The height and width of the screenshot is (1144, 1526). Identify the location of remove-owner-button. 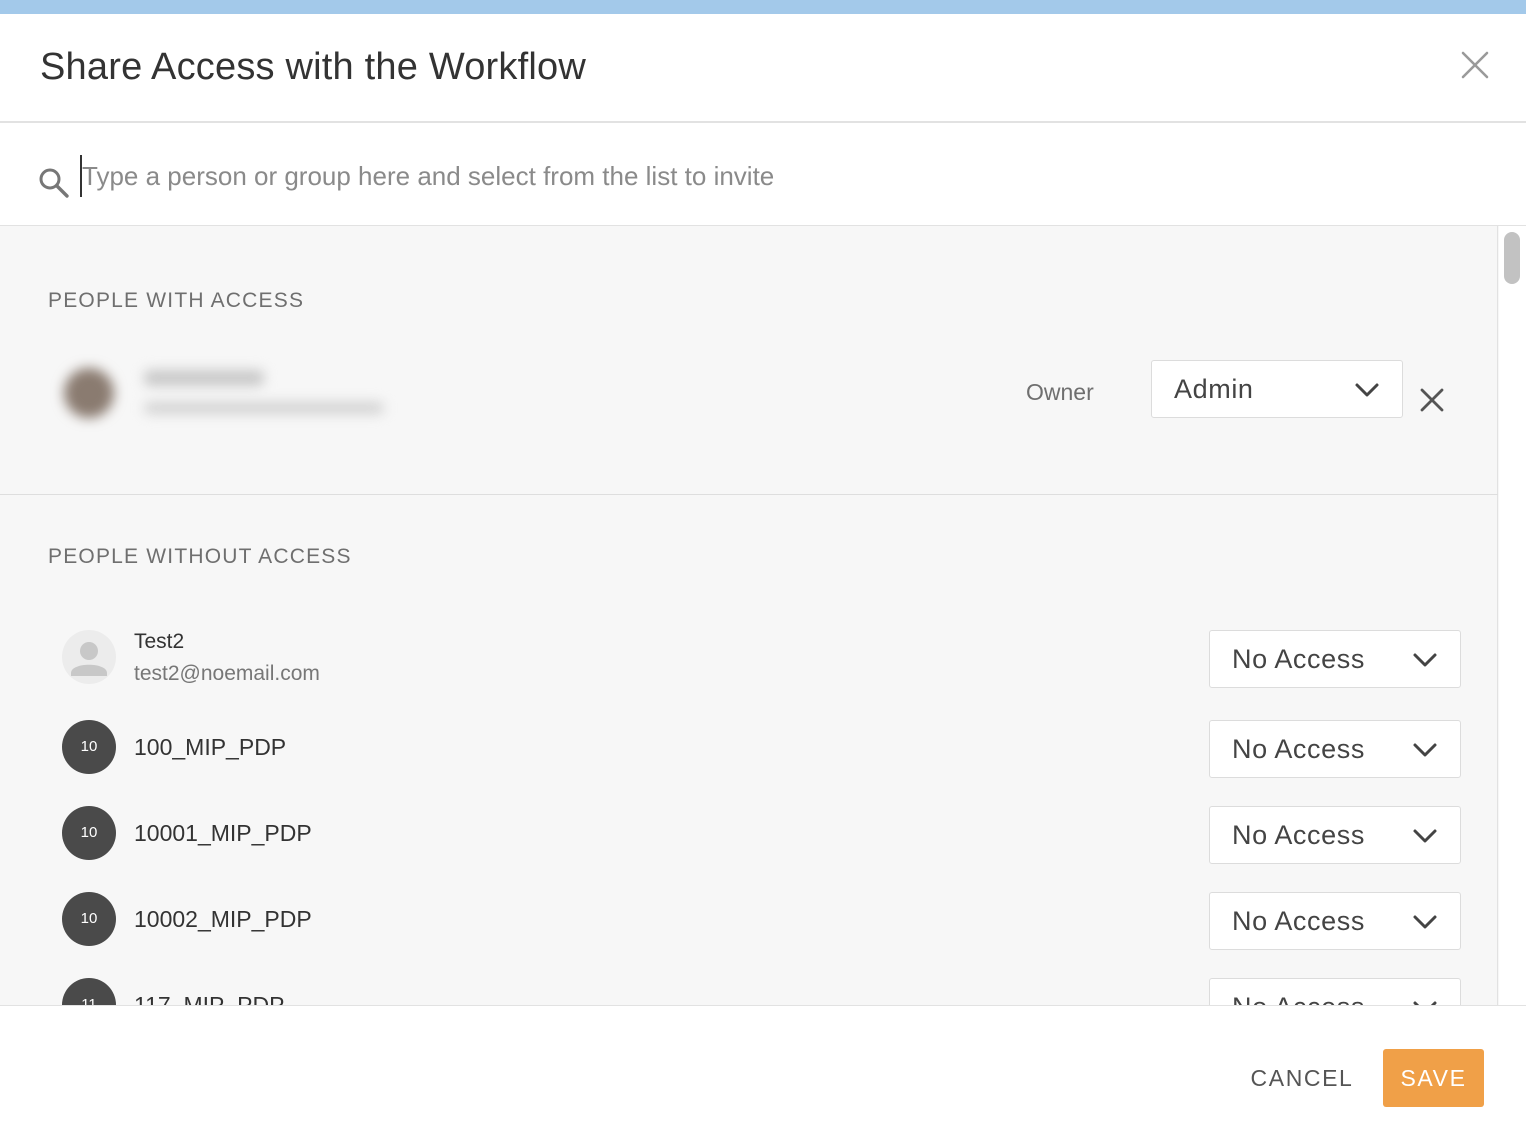
(1432, 400).